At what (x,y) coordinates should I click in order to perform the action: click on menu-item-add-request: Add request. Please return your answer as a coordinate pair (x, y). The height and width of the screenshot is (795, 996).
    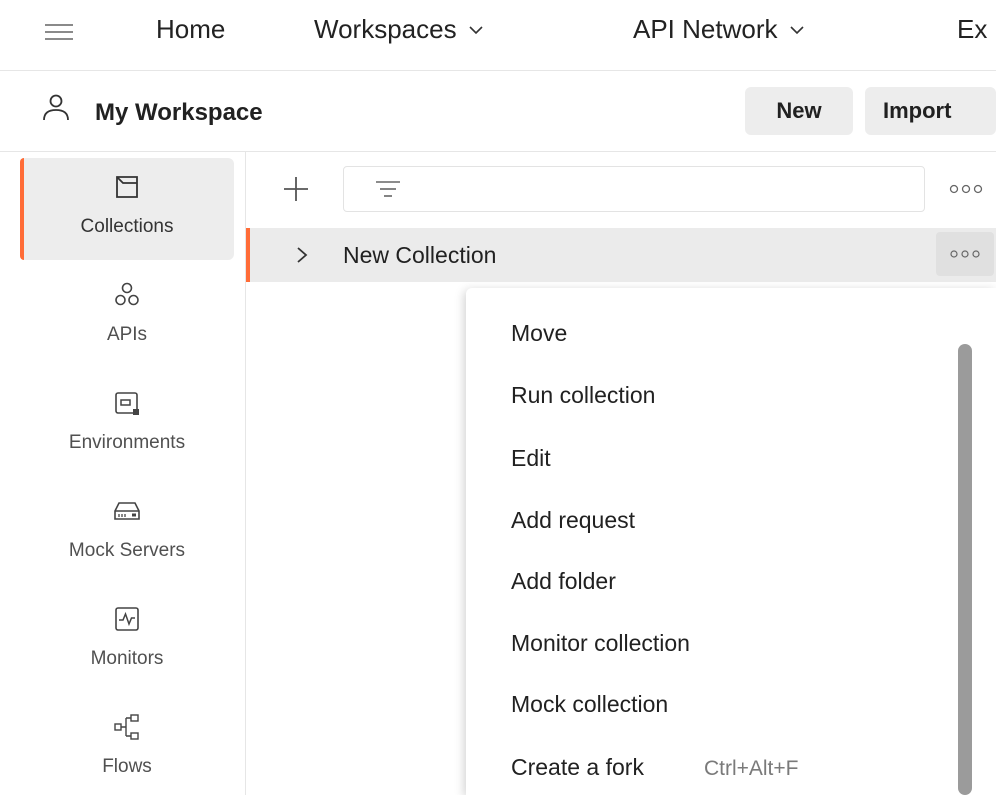
    Looking at the image, I should click on (573, 520).